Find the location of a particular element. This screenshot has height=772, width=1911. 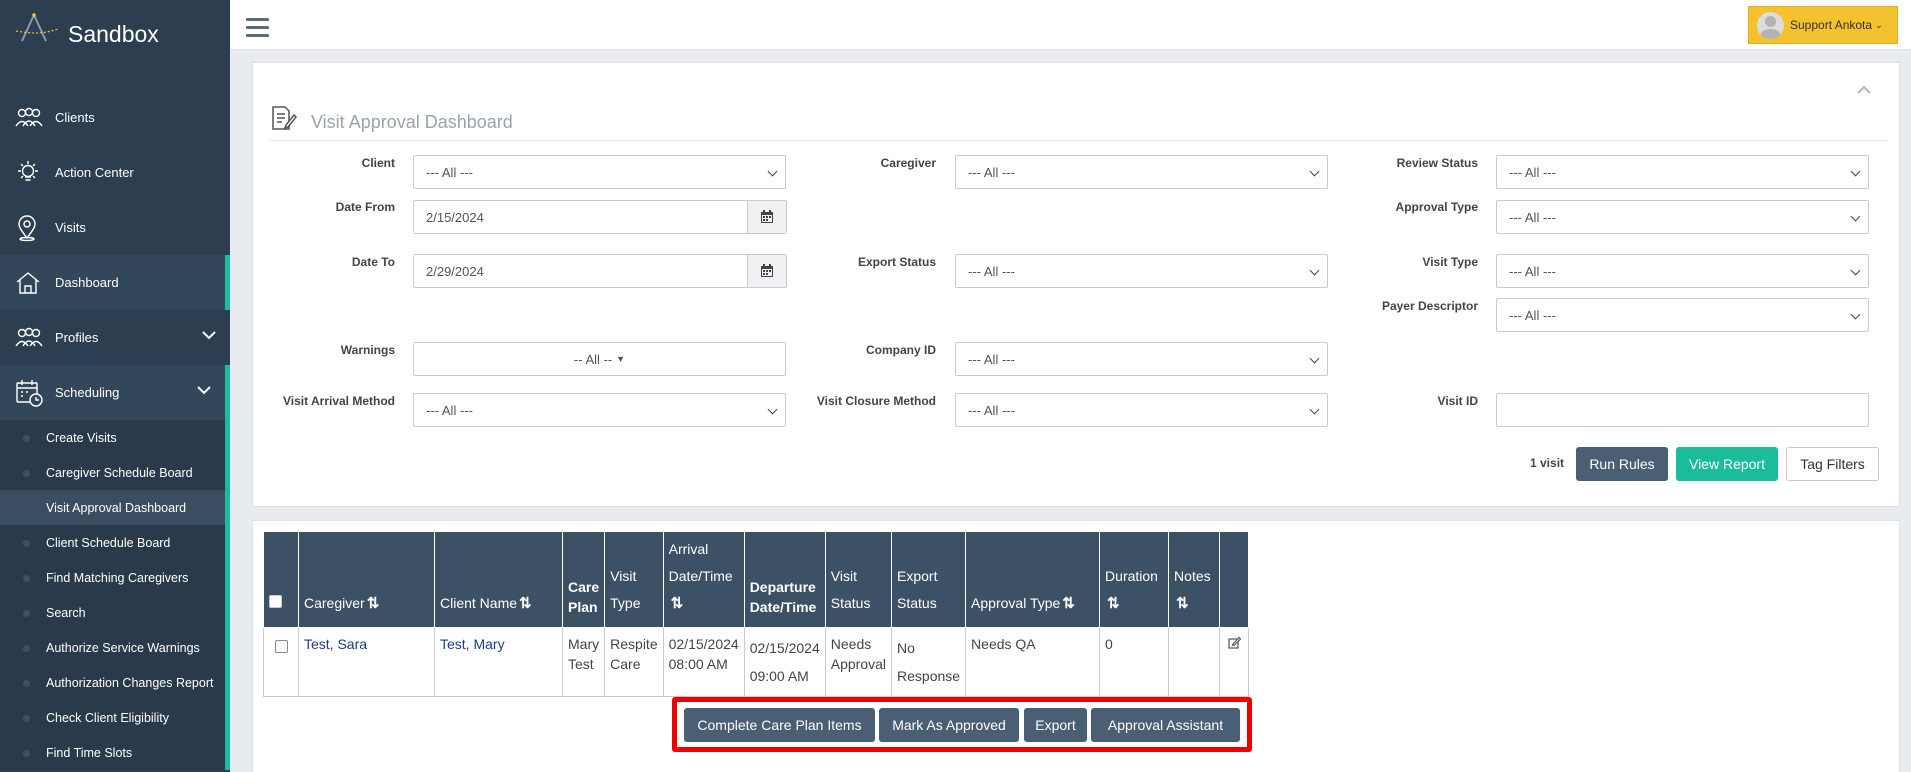

user-menu-button: Support Ankota ⌄ is located at coordinates (1823, 25).